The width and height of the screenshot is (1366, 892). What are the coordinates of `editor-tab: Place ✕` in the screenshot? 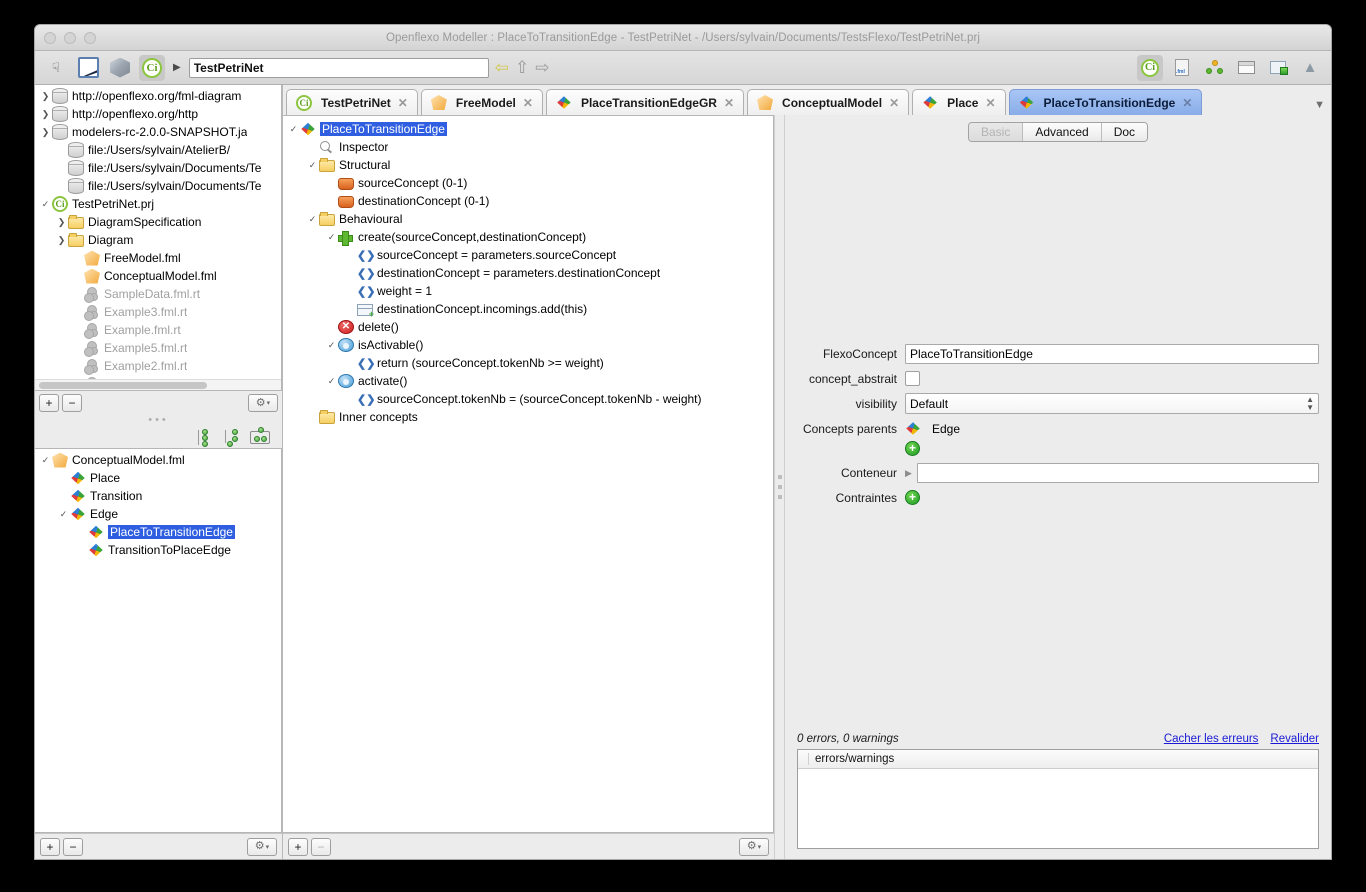 It's located at (959, 102).